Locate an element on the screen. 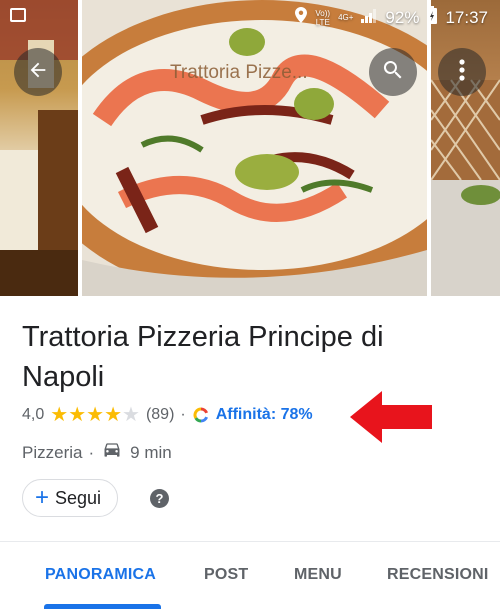 The height and width of the screenshot is (611, 500). rating-row: 4,0 ★ ★ ★ ★ ★ (89) · Affinità: 78% is located at coordinates (167, 415).